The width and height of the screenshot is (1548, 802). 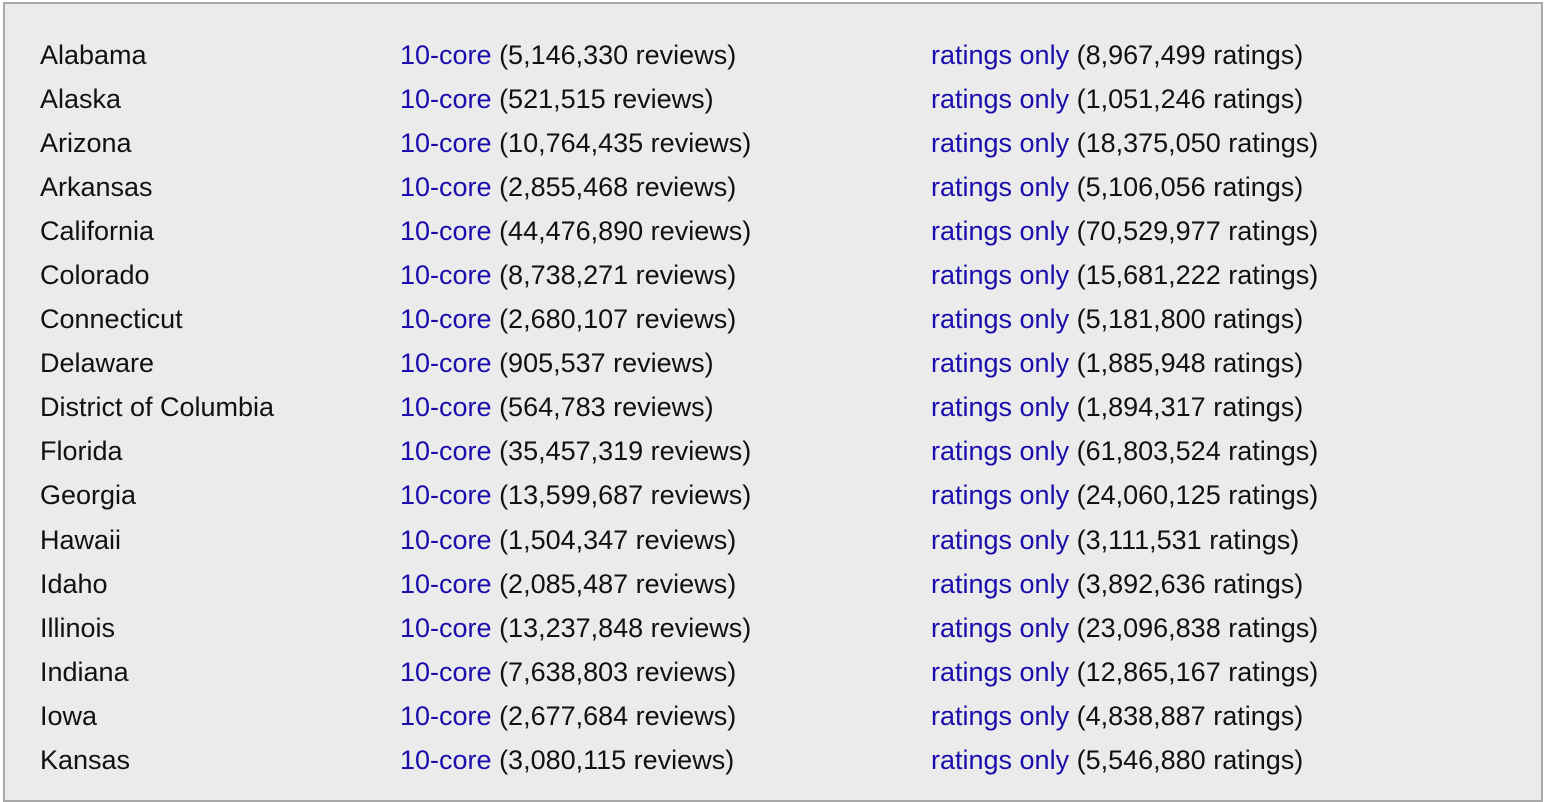 What do you see at coordinates (88, 495) in the screenshot?
I see `state-name: Georgia` at bounding box center [88, 495].